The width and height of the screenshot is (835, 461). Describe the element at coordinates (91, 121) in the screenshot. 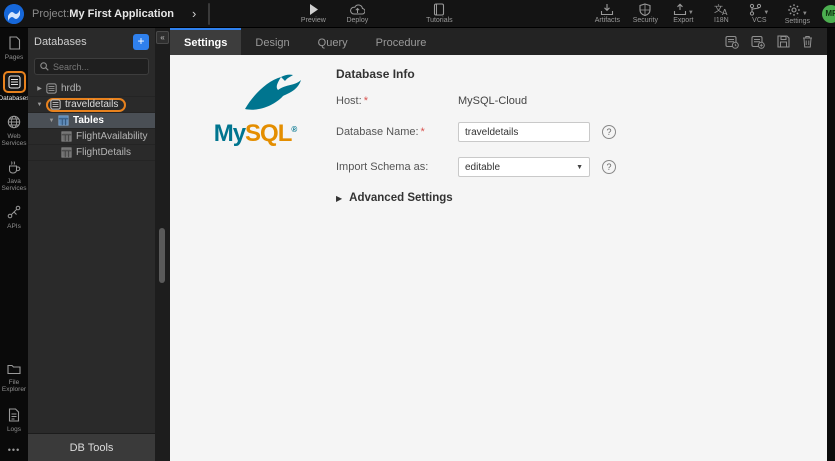

I see `tree-item-tables: ▼ Tables` at that location.